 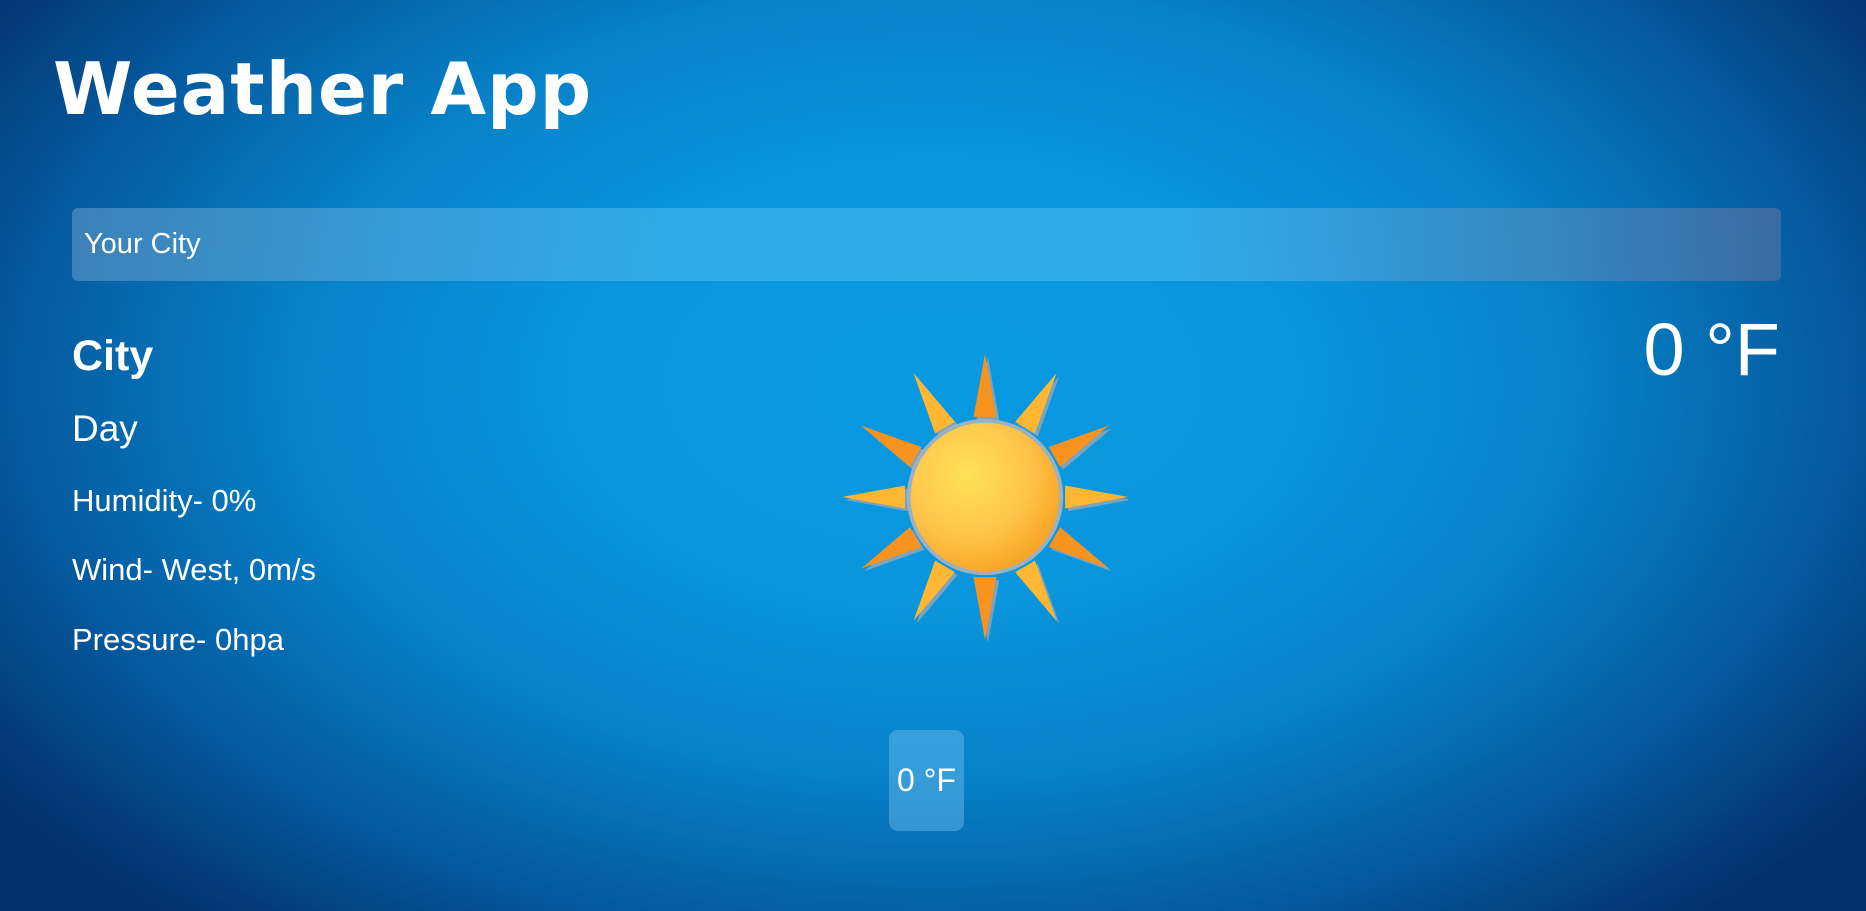 What do you see at coordinates (985, 498) in the screenshot?
I see `sun-icon` at bounding box center [985, 498].